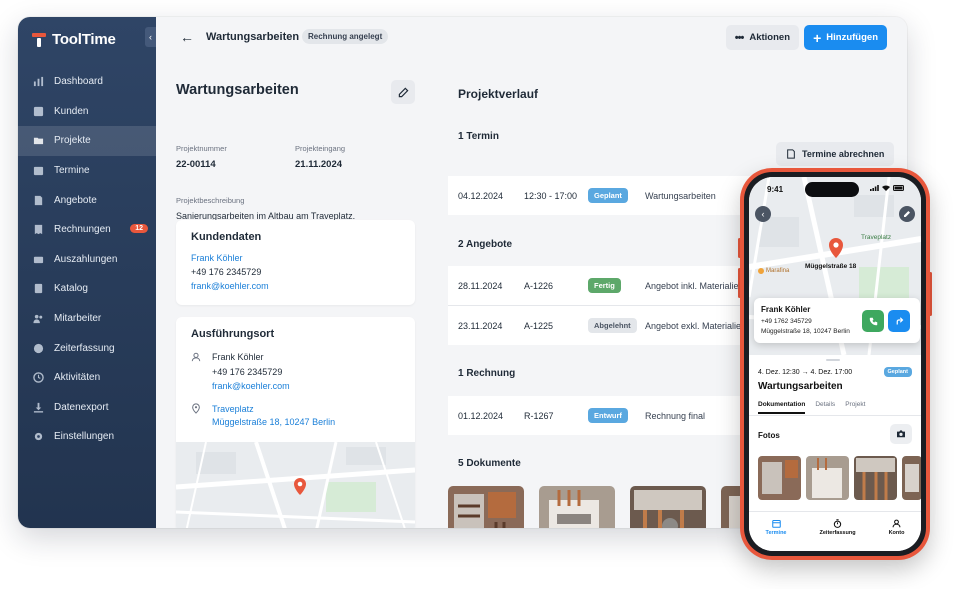 The image size is (960, 589). I want to click on tabbar-label: Konto, so click(896, 533).